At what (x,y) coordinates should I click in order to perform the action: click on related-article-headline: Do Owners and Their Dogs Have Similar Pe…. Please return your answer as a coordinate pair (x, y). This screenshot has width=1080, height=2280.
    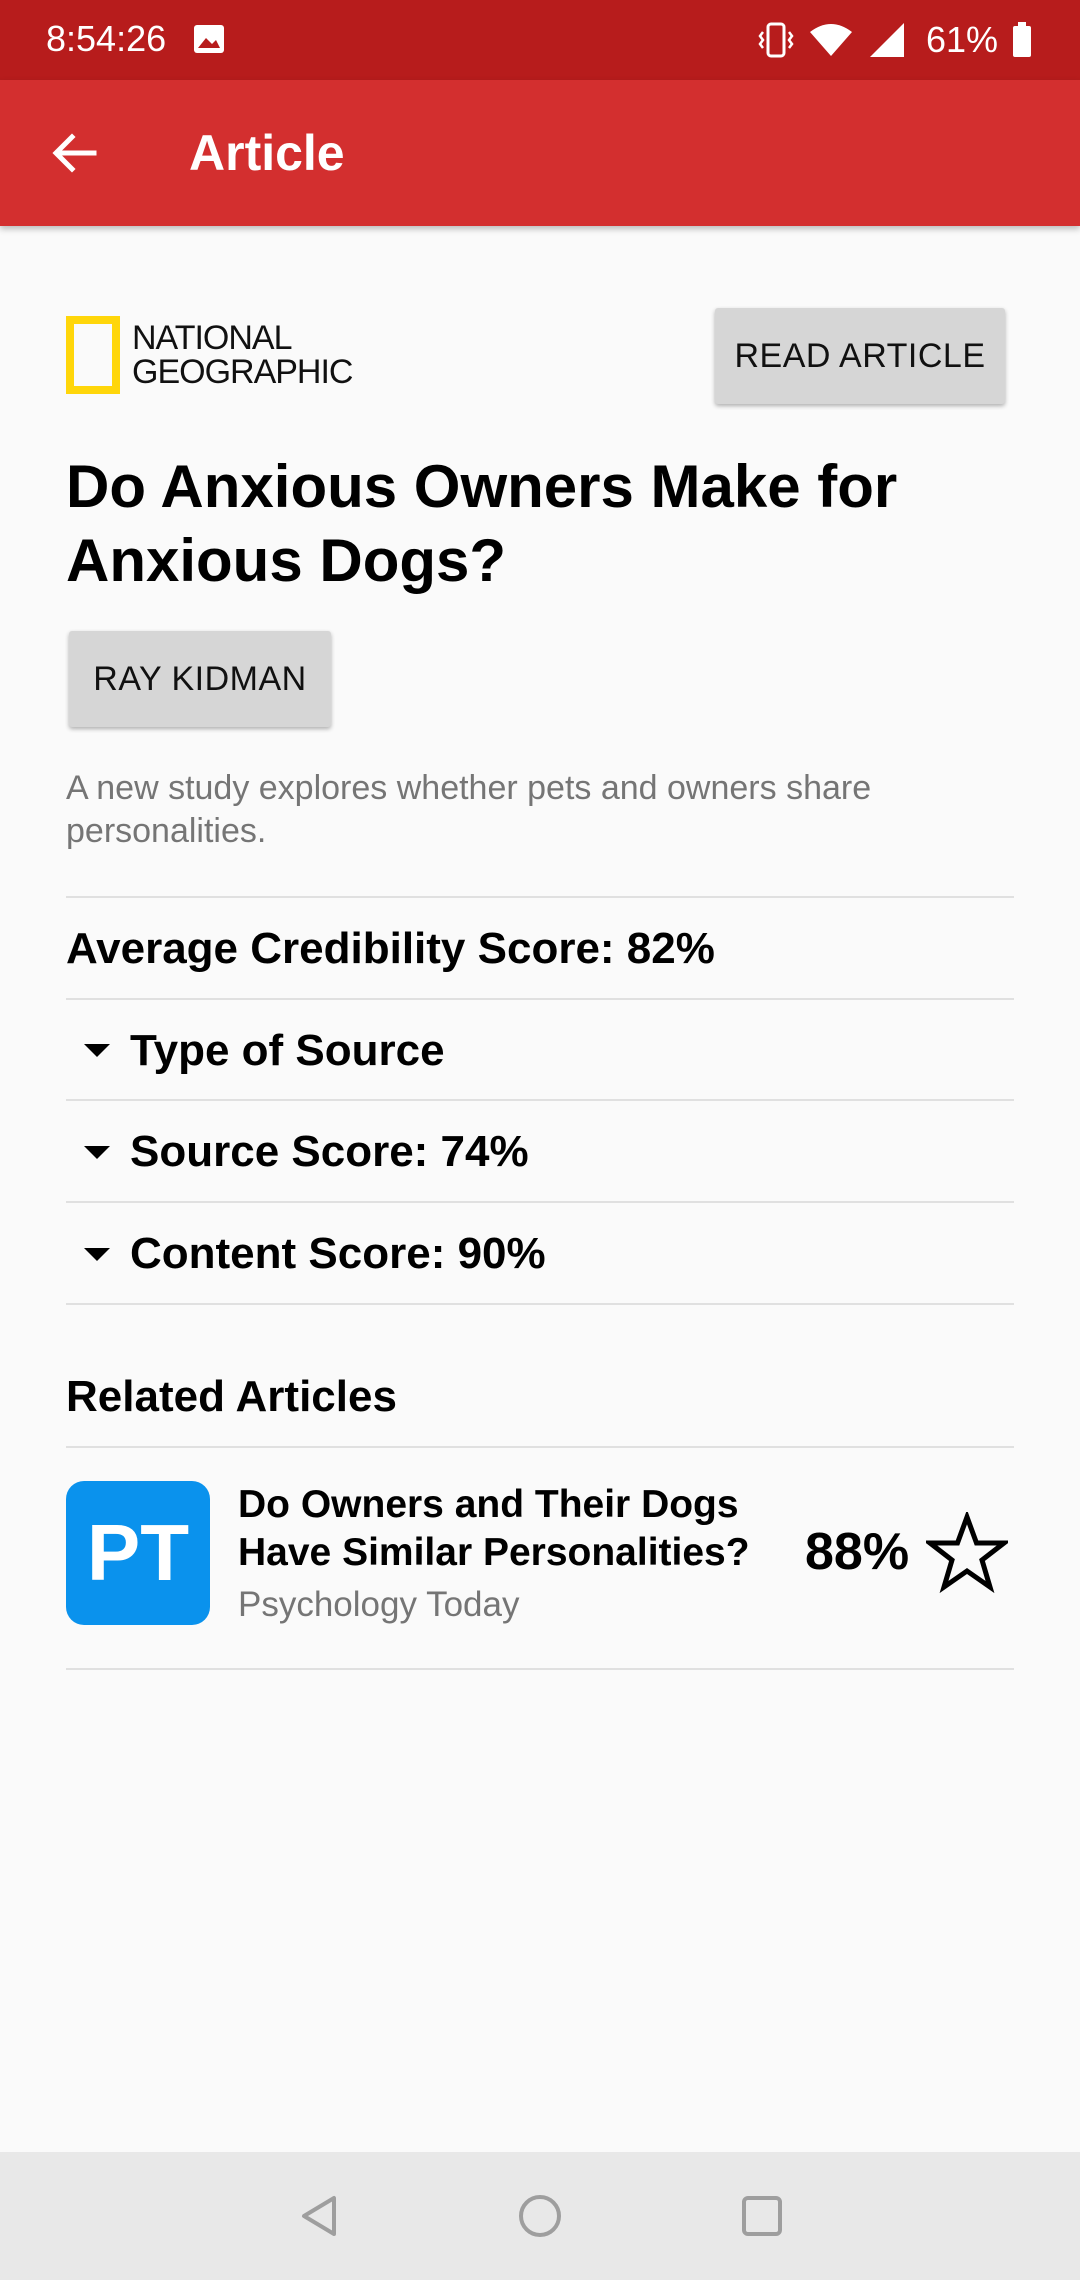
    Looking at the image, I should click on (494, 1528).